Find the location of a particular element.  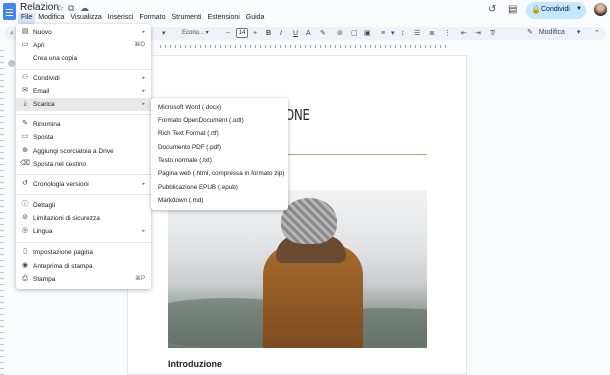

line-spacing-icon: ↕ is located at coordinates (403, 33).